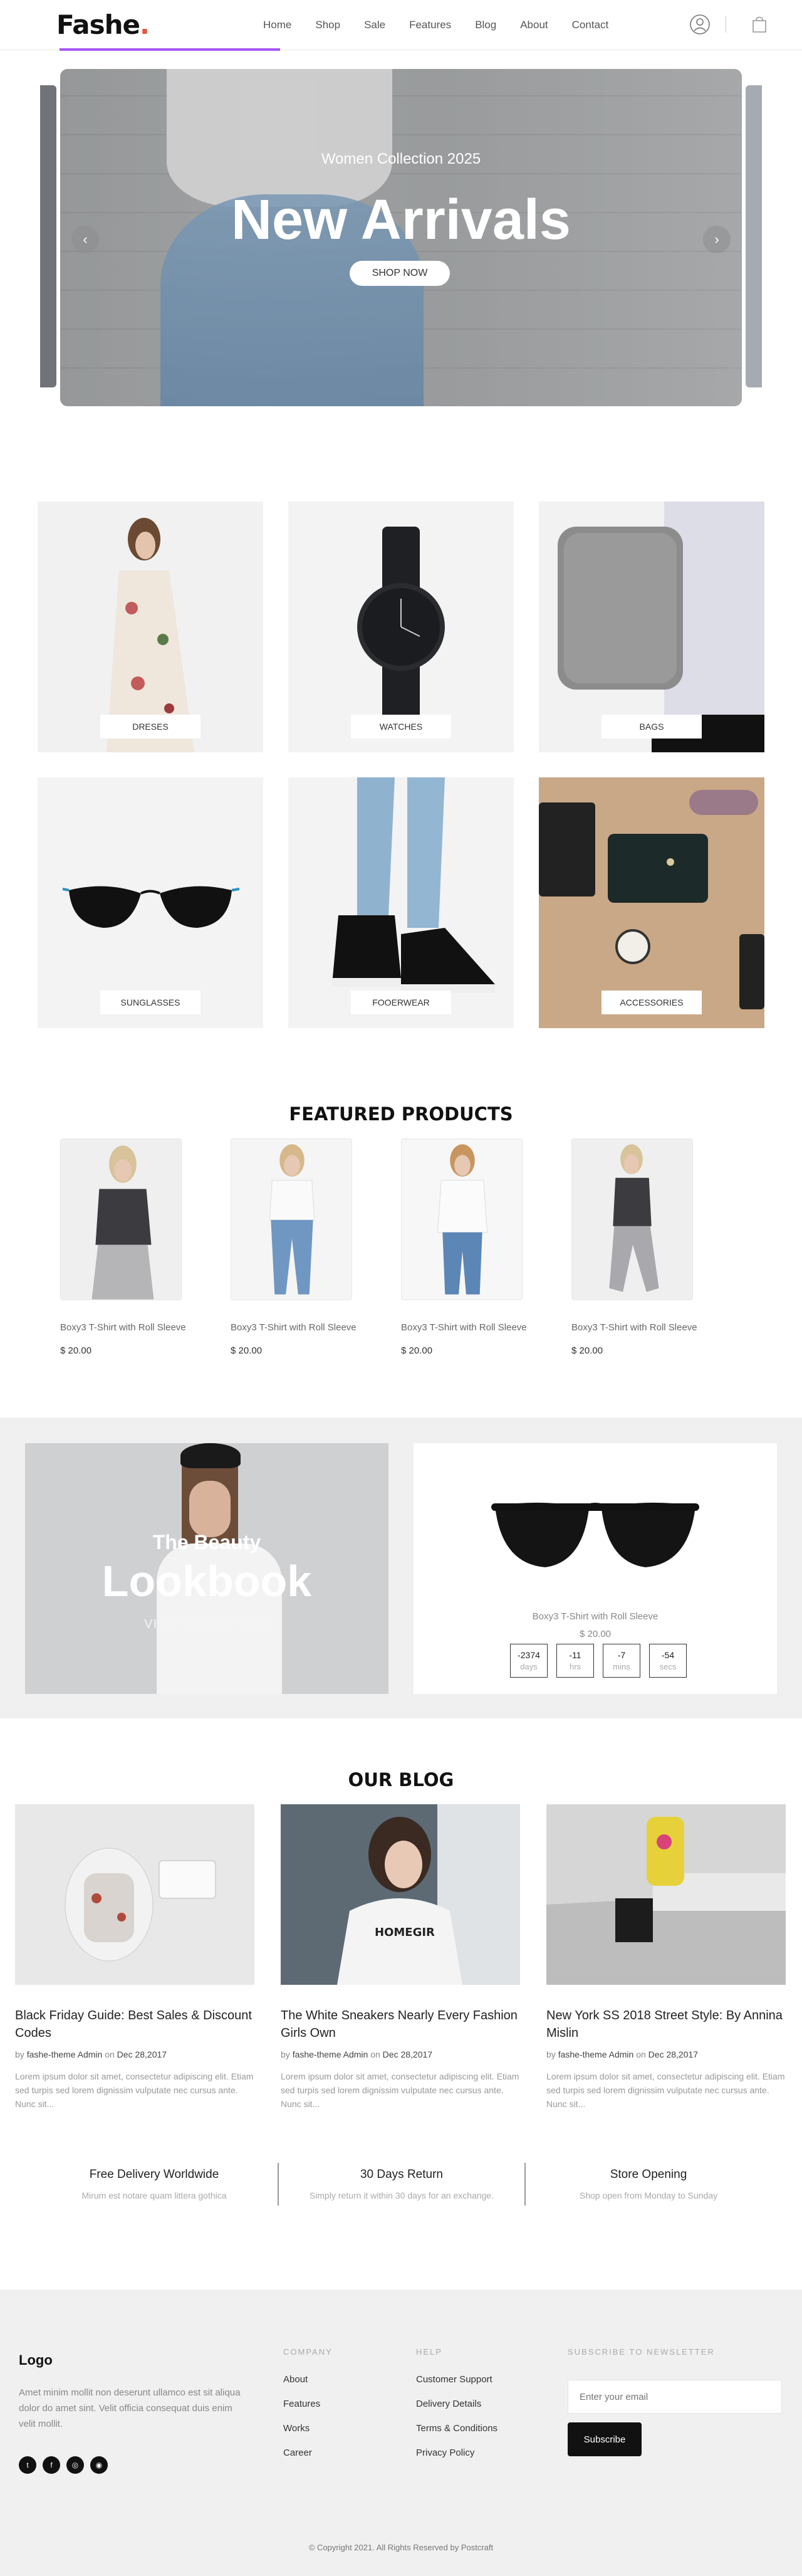 The height and width of the screenshot is (2576, 802). I want to click on lookbook-subtitle: The Beauty, so click(206, 1542).